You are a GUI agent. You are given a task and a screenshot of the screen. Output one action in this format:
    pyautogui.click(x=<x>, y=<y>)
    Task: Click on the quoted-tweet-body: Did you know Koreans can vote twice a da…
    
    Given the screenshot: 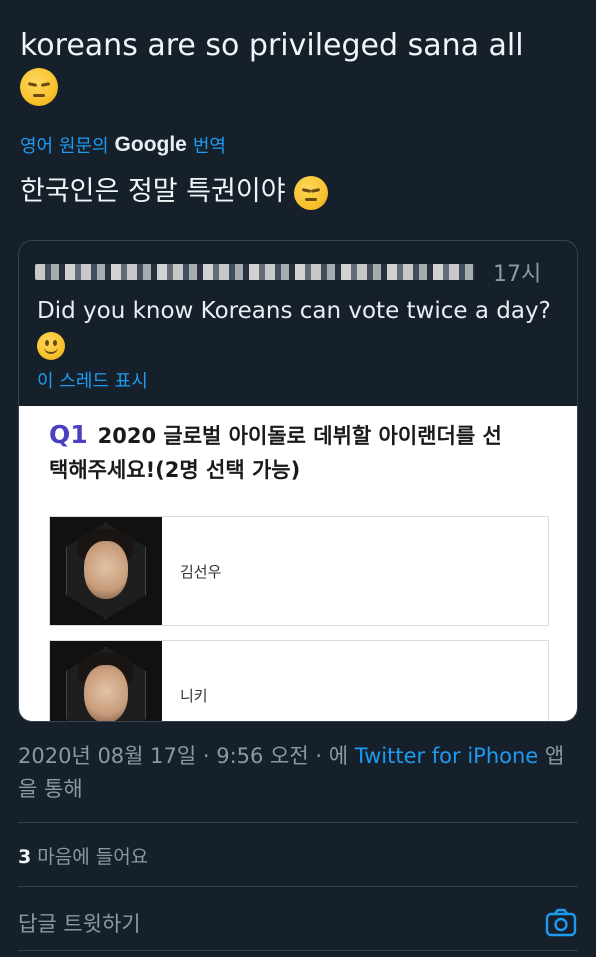 What is the action you would take?
    pyautogui.click(x=294, y=311)
    